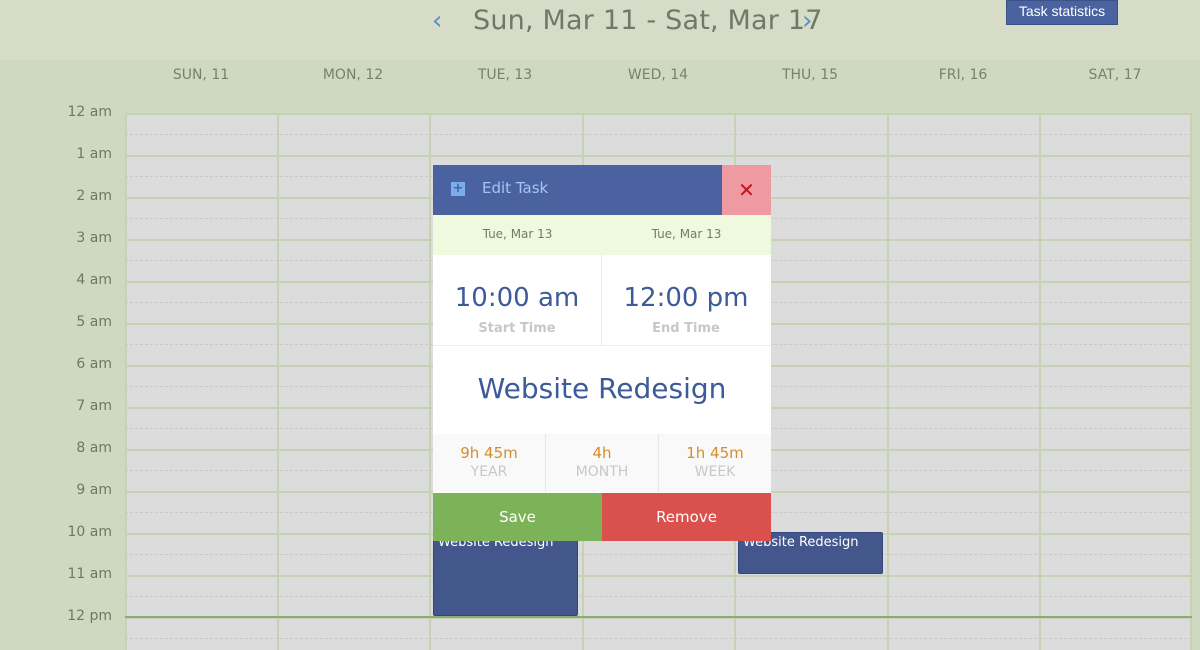 This screenshot has height=650, width=1200. Describe the element at coordinates (489, 463) in the screenshot. I see `stat-year: 9h 45m YEAR` at that location.